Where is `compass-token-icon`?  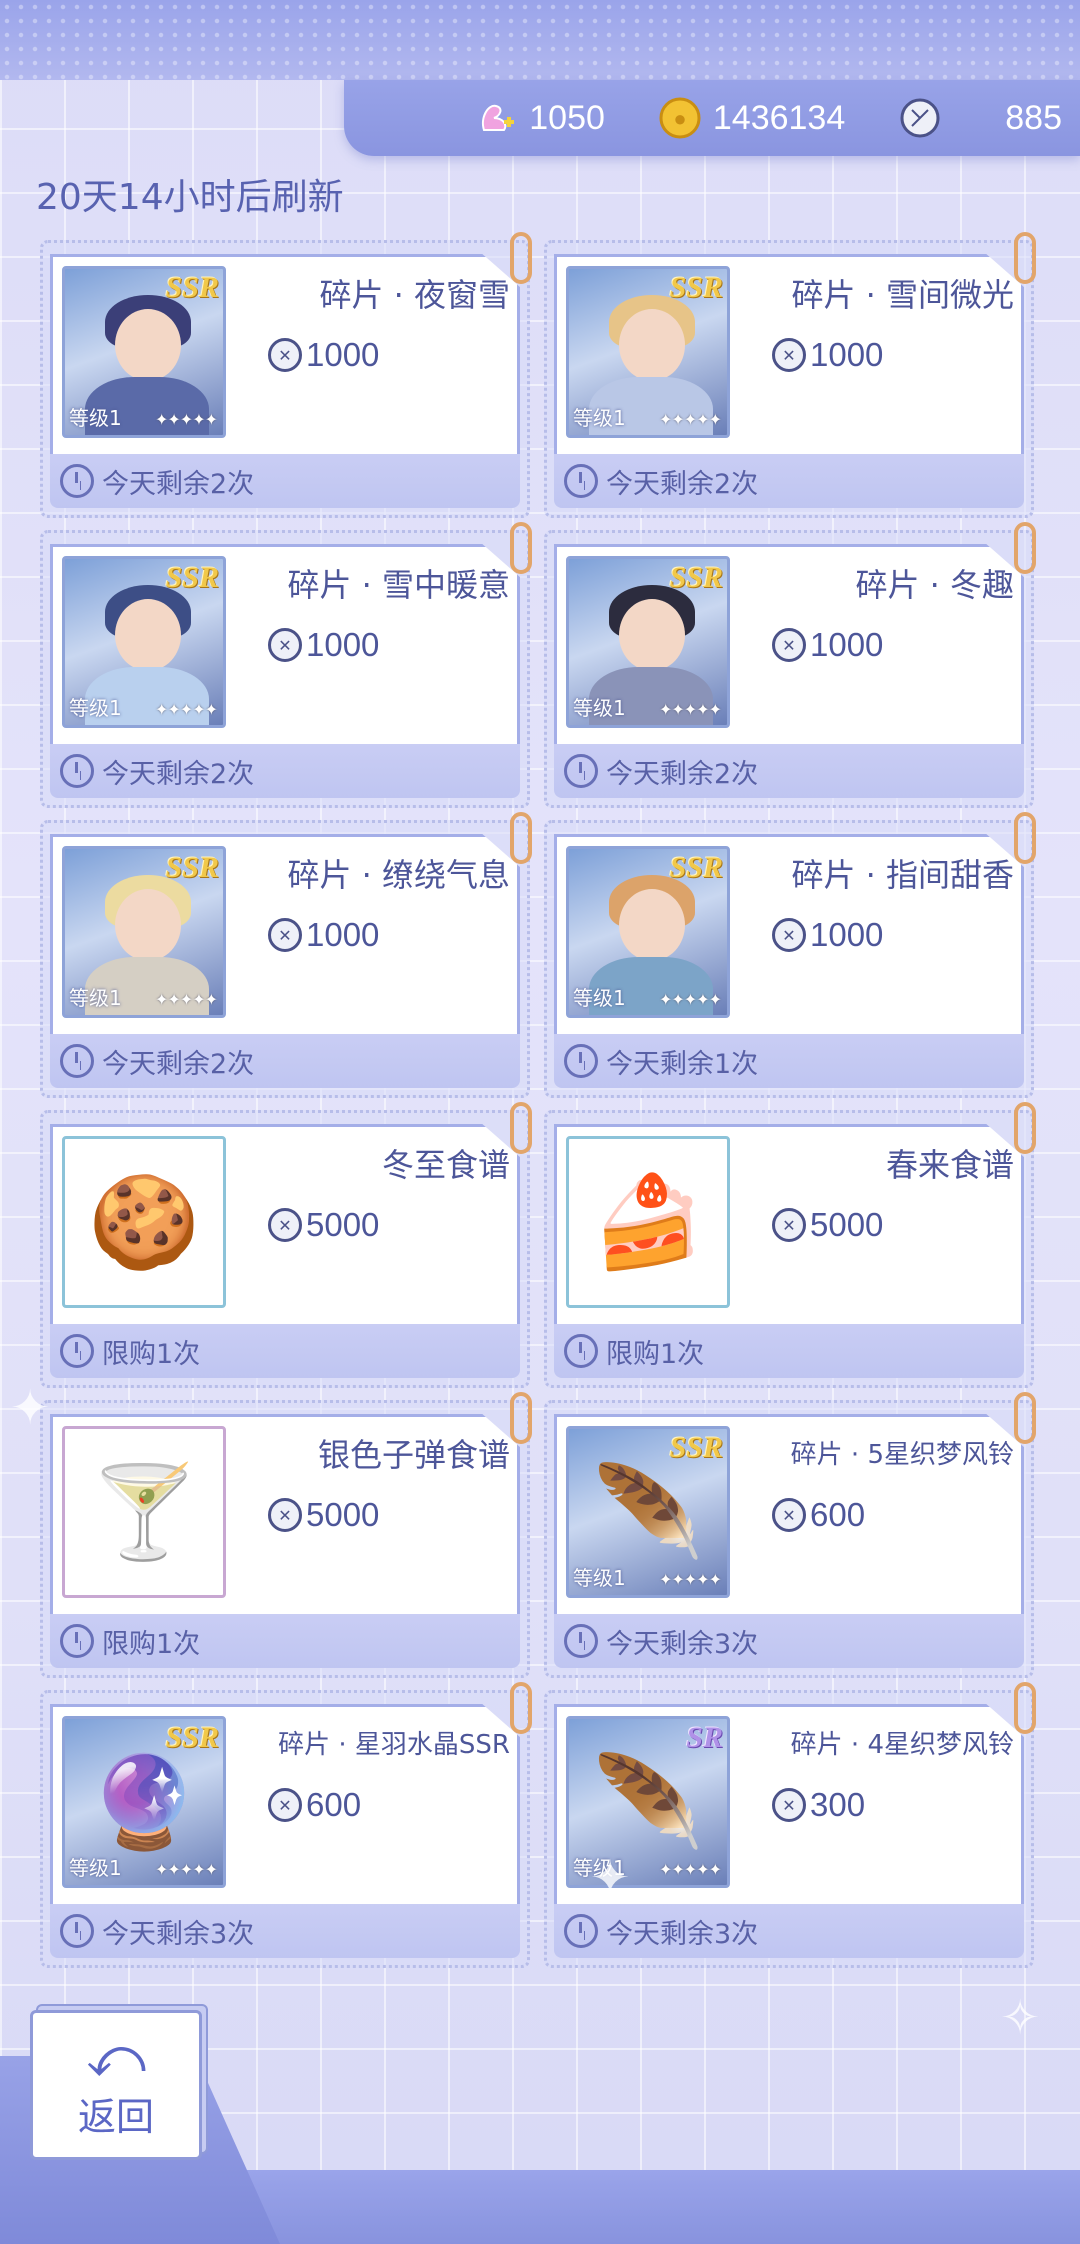
compass-token-icon is located at coordinates (920, 118).